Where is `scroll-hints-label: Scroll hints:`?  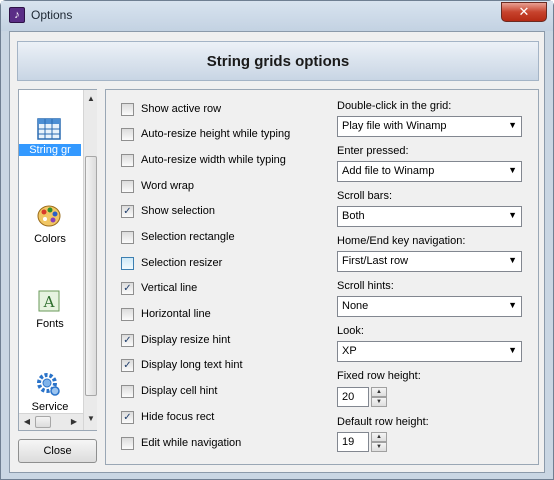 scroll-hints-label: Scroll hints: is located at coordinates (365, 286).